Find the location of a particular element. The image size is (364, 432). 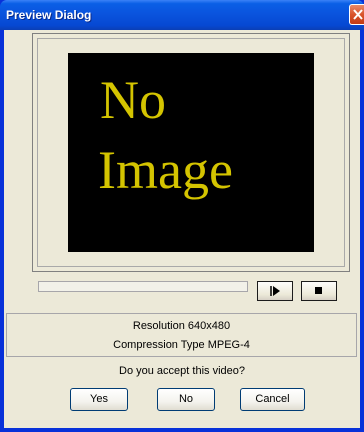

cancel-button: Cancel is located at coordinates (272, 399).